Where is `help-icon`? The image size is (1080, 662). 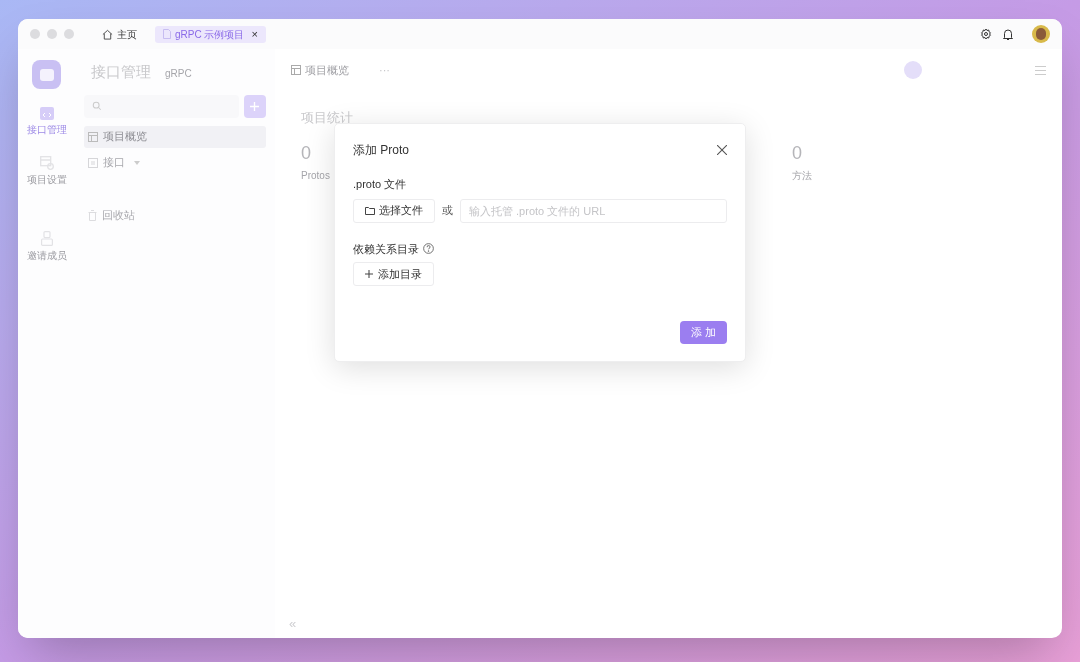 help-icon is located at coordinates (428, 249).